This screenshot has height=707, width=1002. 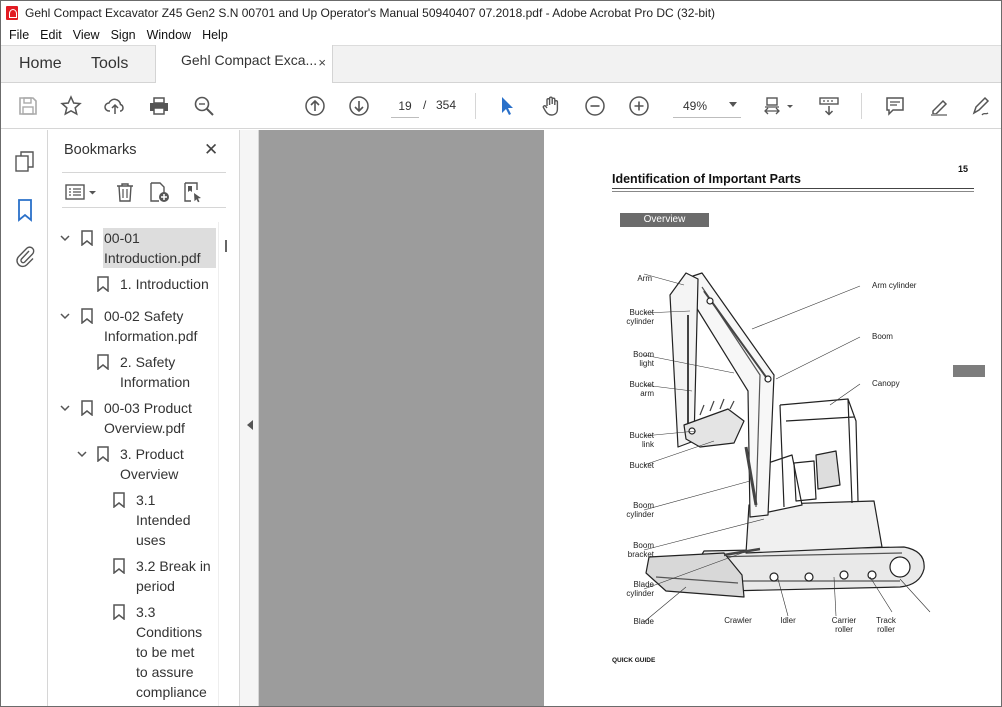 I want to click on section-badge: Overview, so click(x=664, y=220).